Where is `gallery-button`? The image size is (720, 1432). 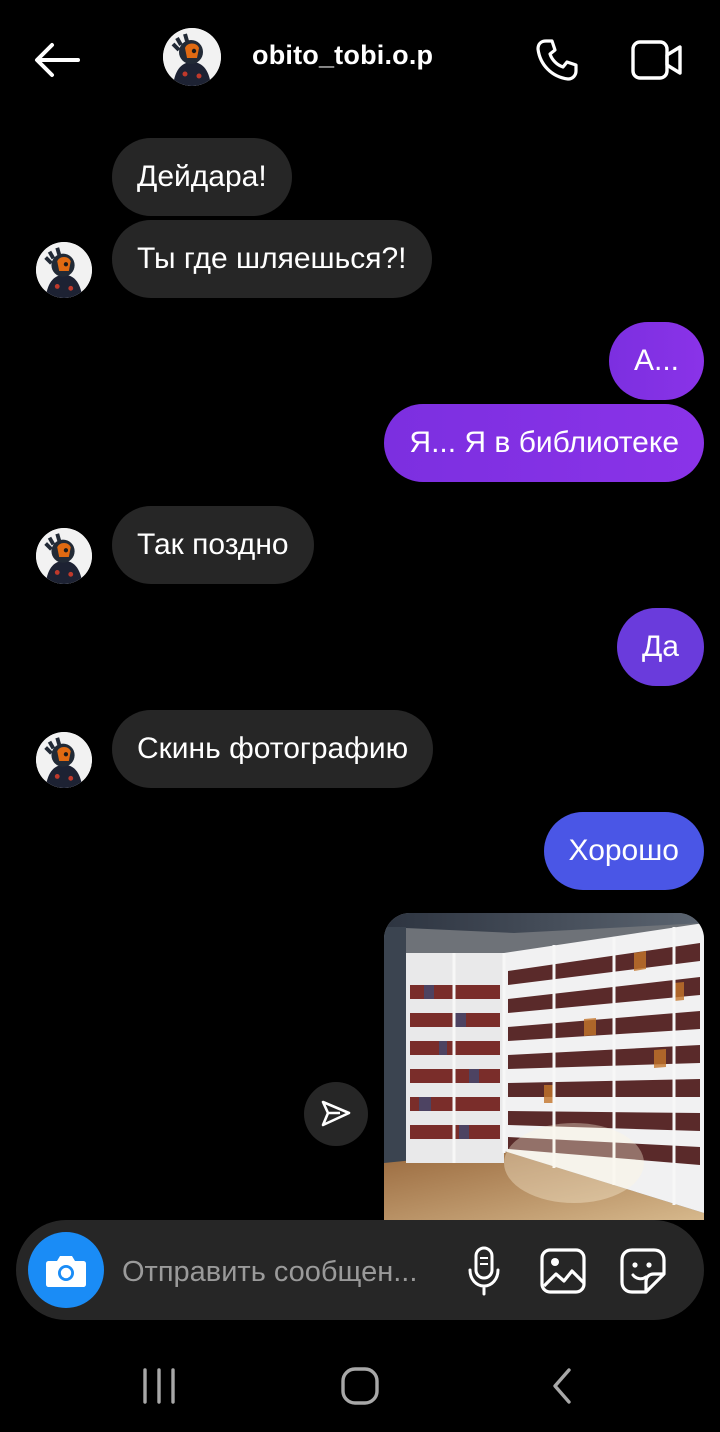
gallery-button is located at coordinates (563, 1271).